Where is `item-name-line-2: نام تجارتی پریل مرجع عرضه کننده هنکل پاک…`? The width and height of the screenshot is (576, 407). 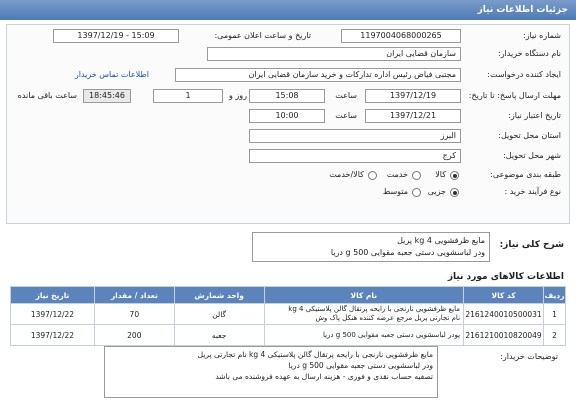 item-name-line-2: نام تجارتی پریل مرجع عرضه کننده هنکل پاک… is located at coordinates (388, 318).